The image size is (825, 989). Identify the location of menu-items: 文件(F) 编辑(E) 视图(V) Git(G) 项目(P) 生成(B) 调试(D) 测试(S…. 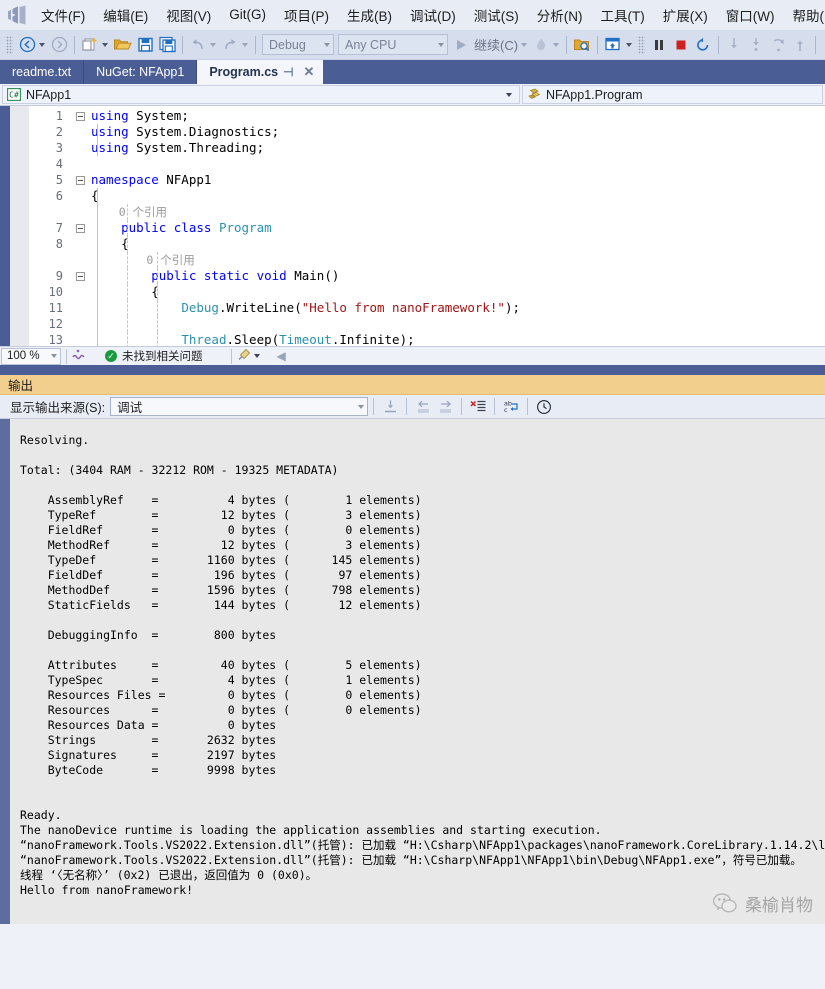
(428, 15).